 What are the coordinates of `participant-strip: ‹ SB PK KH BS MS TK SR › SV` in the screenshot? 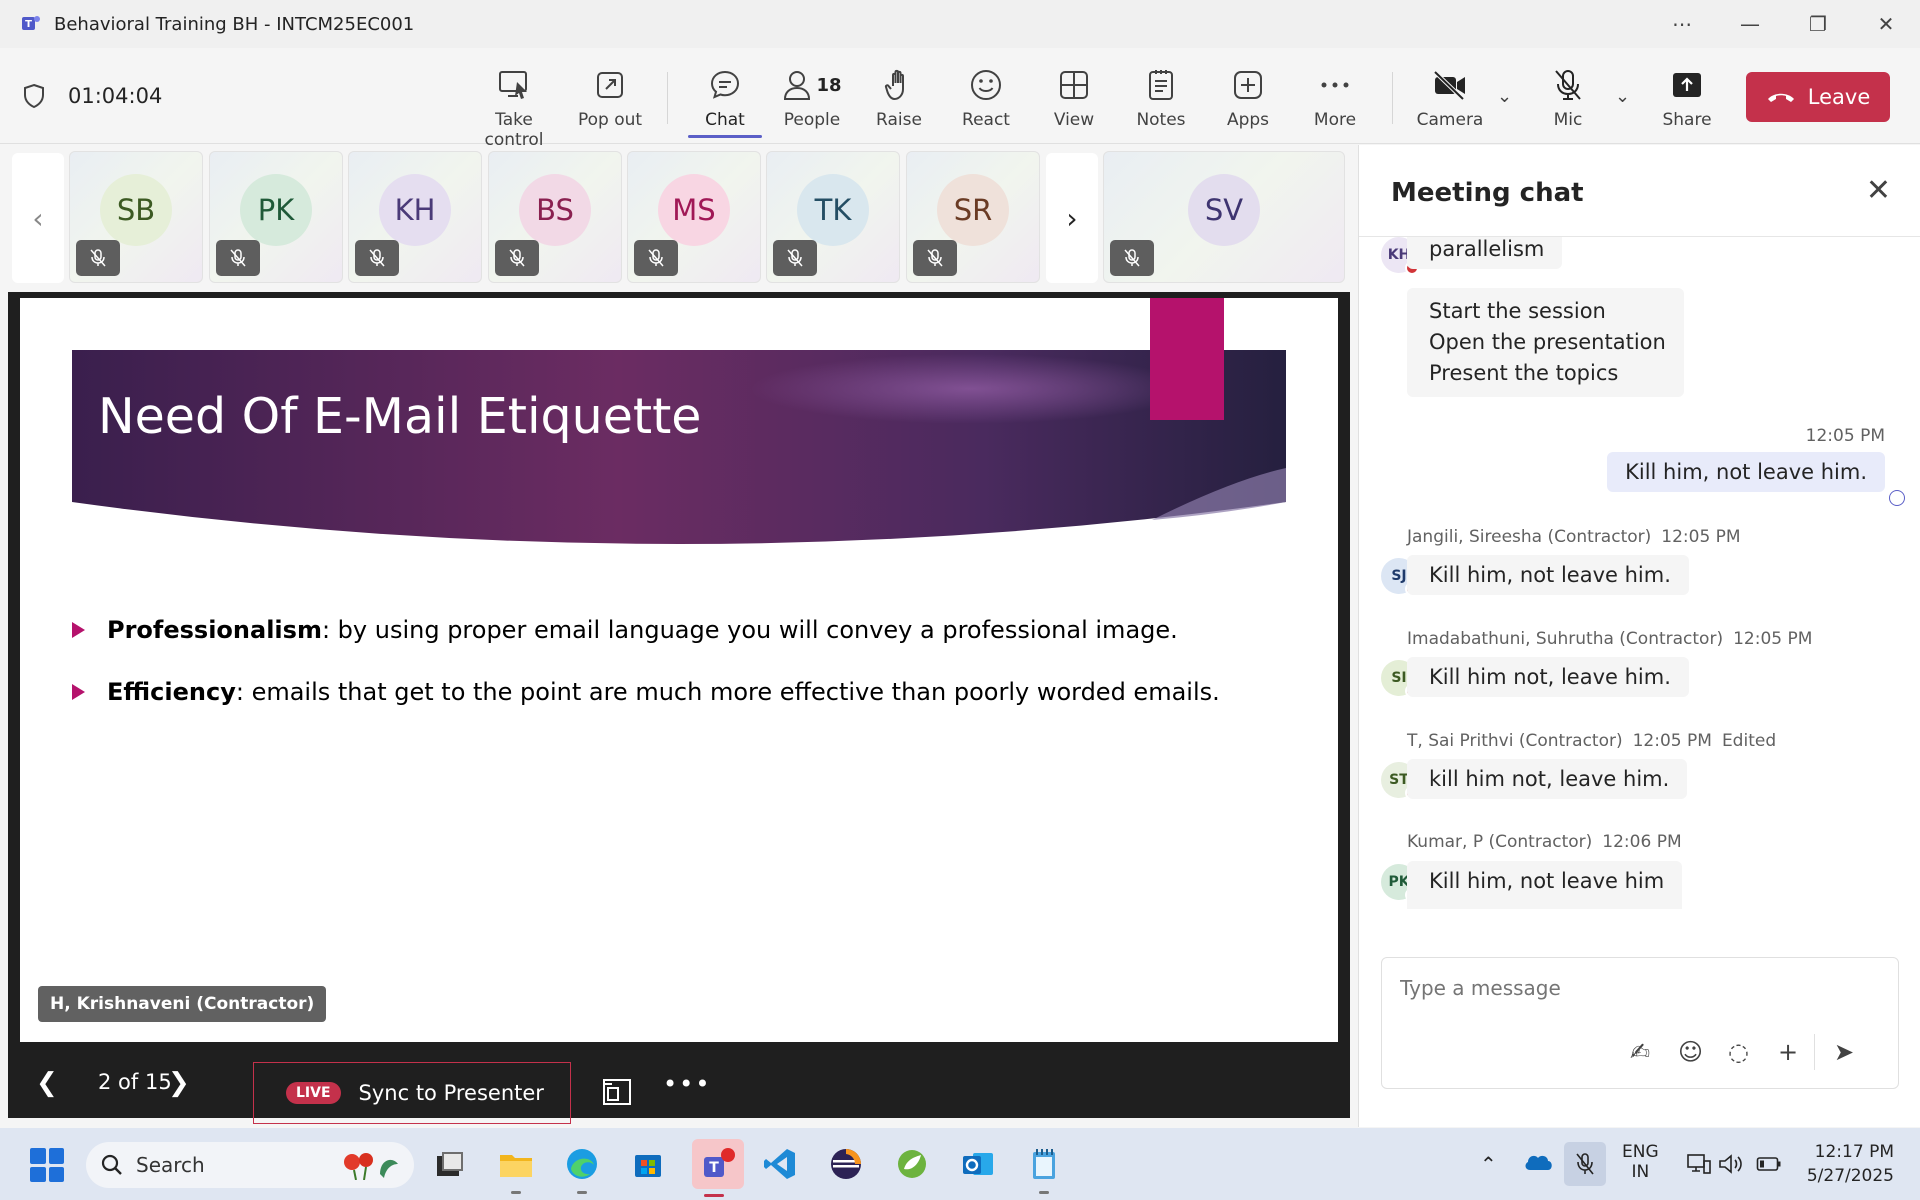 It's located at (678, 217).